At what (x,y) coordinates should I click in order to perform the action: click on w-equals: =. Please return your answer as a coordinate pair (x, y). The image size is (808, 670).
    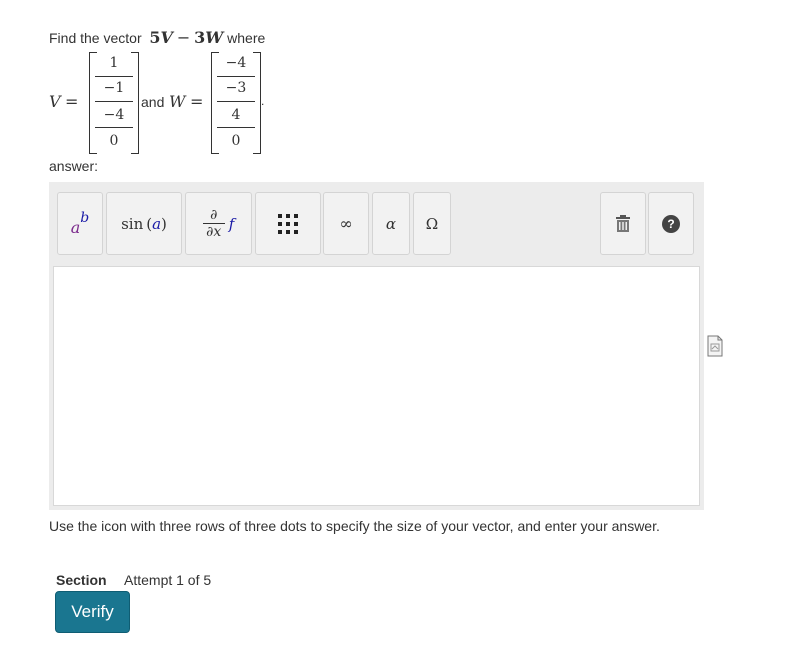
    Looking at the image, I should click on (197, 101).